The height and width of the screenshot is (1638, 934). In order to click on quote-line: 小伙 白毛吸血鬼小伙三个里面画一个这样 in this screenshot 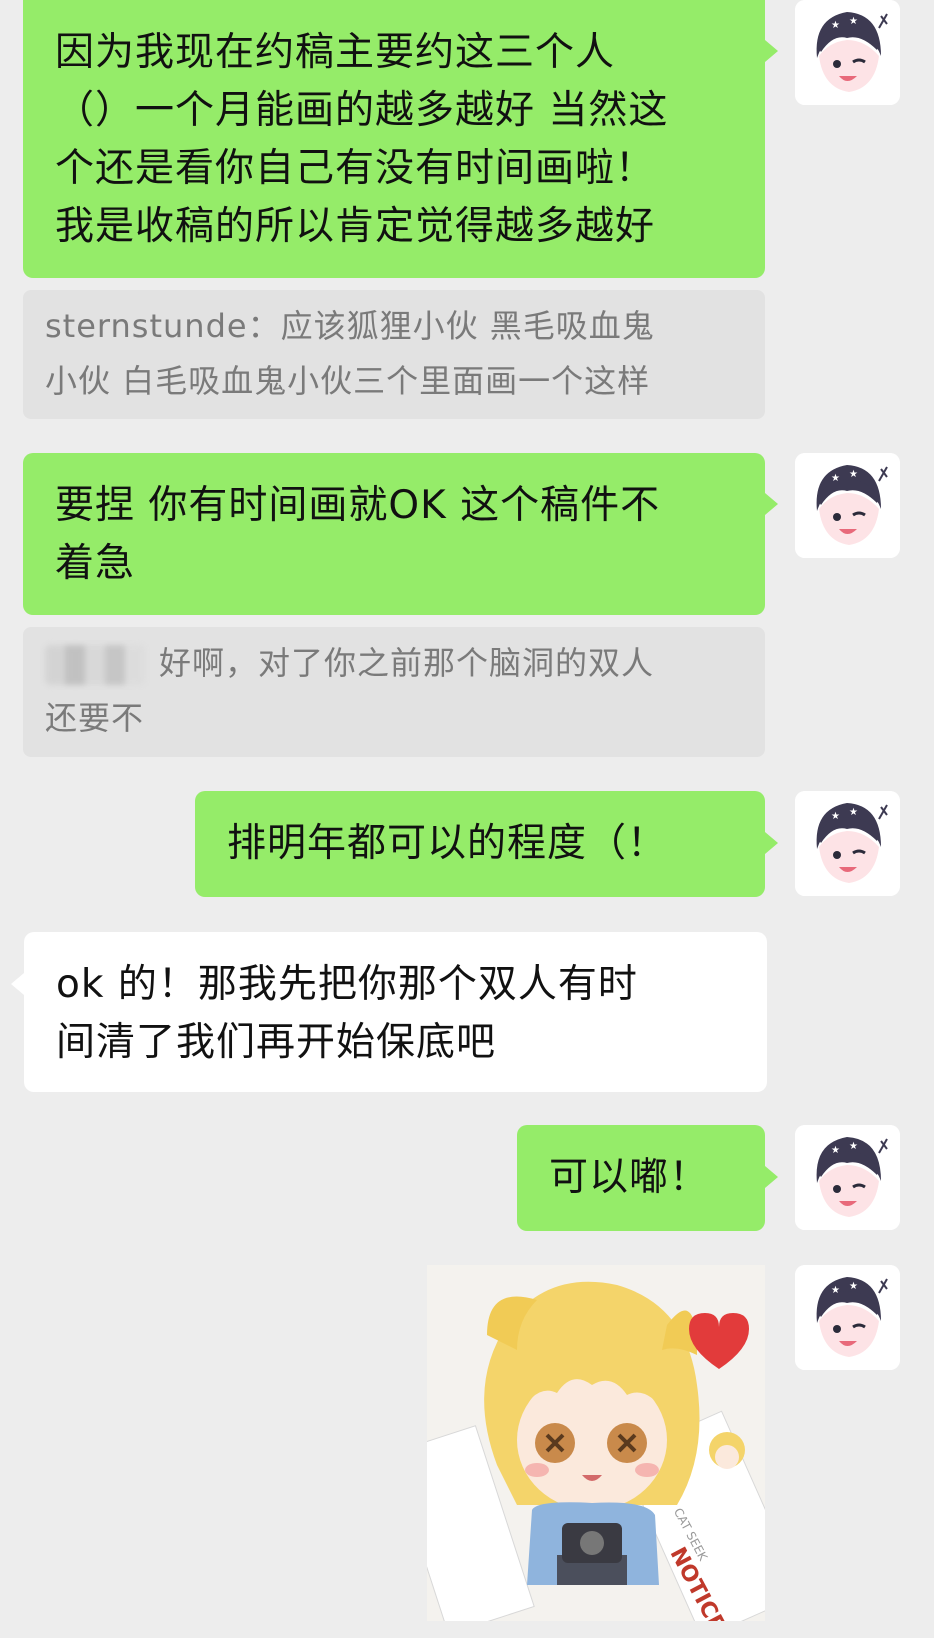, I will do `click(348, 381)`.